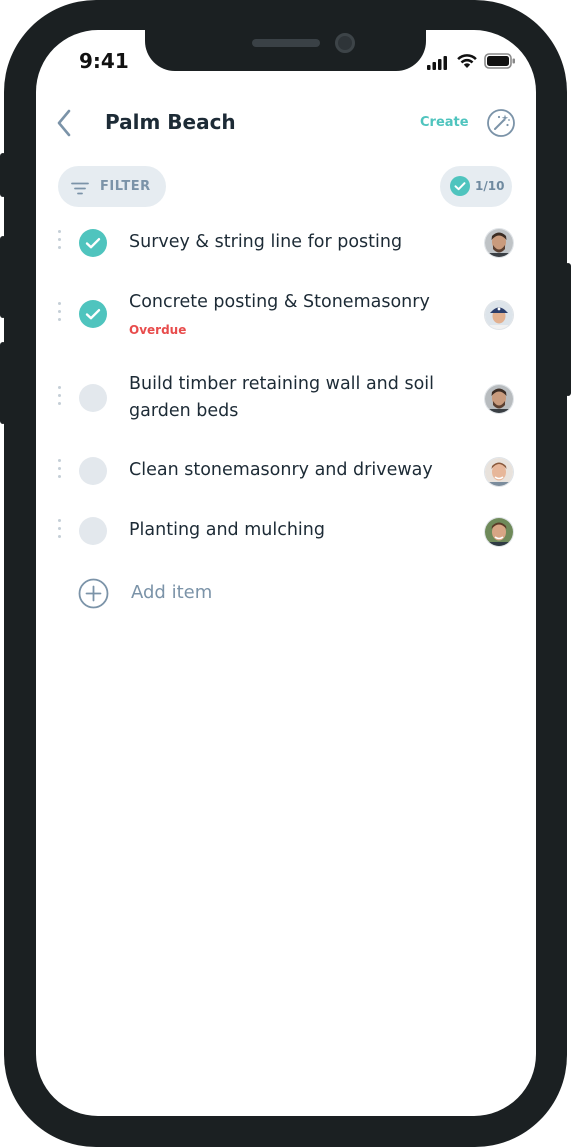 This screenshot has width=571, height=1147. What do you see at coordinates (285, 50) in the screenshot?
I see `notch` at bounding box center [285, 50].